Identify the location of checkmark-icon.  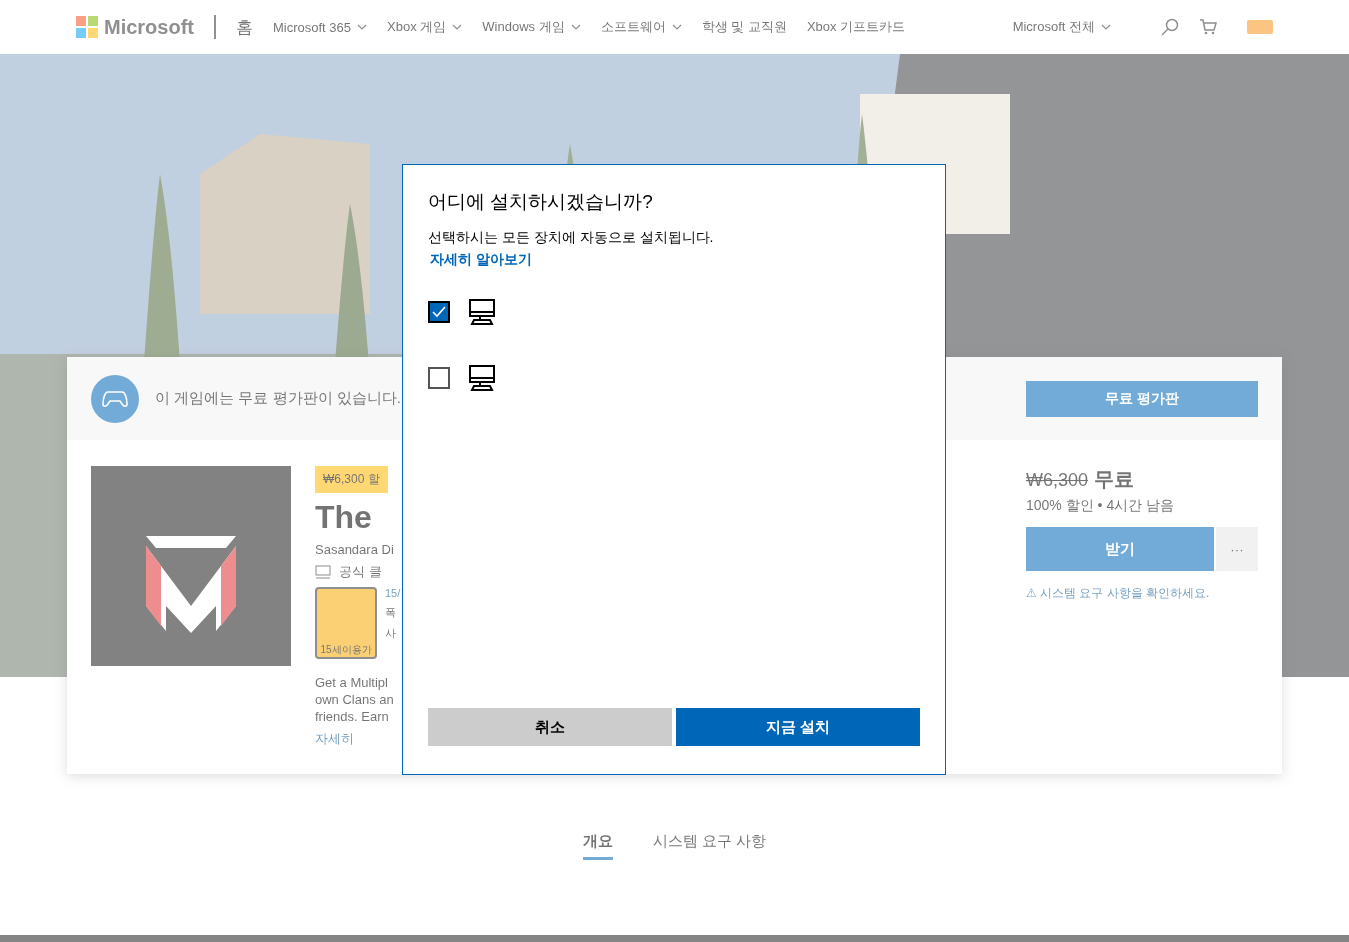
(439, 312).